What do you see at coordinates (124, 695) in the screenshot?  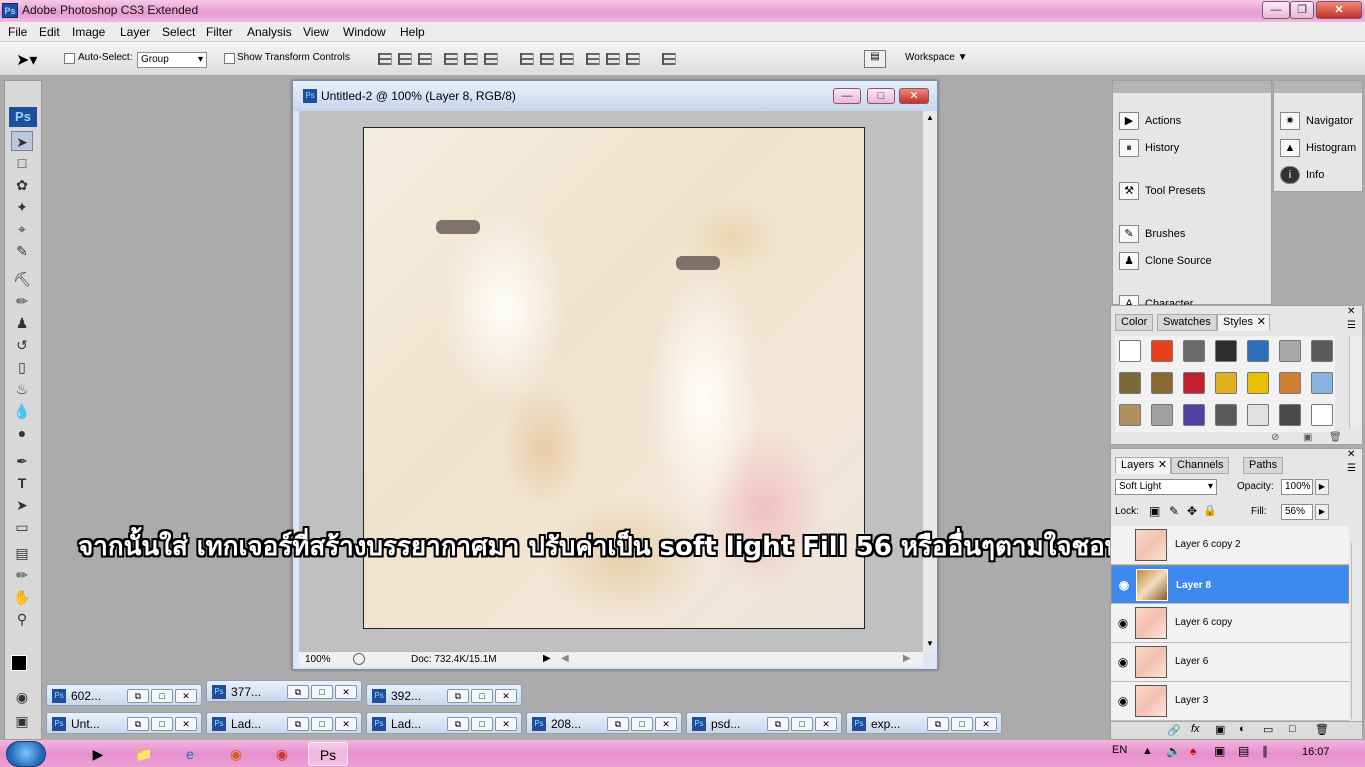 I see `minimized-doc-tab: Ps 602... ⧉ □ ✕` at bounding box center [124, 695].